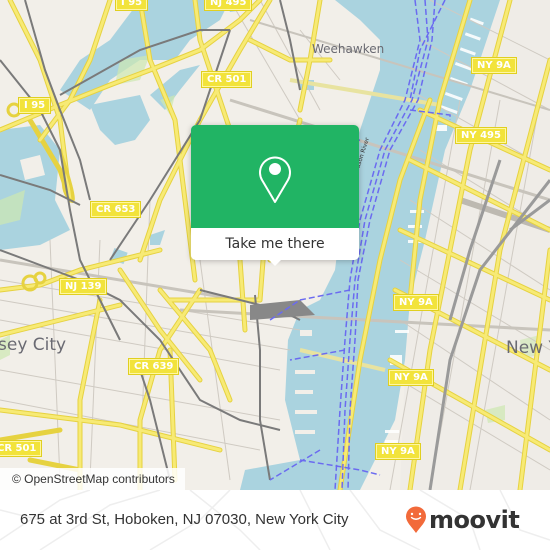 This screenshot has height=550, width=550. I want to click on shield-i95: I 95, so click(34, 105).